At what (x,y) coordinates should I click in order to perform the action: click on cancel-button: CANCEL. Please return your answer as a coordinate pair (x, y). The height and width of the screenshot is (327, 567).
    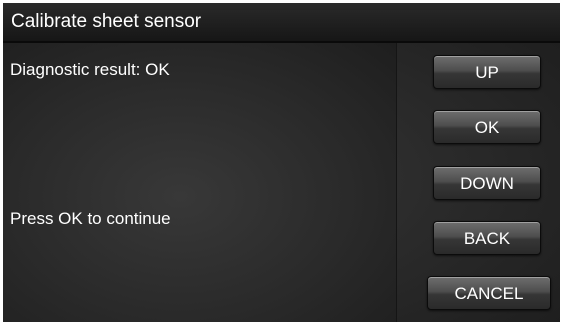
    Looking at the image, I should click on (489, 293).